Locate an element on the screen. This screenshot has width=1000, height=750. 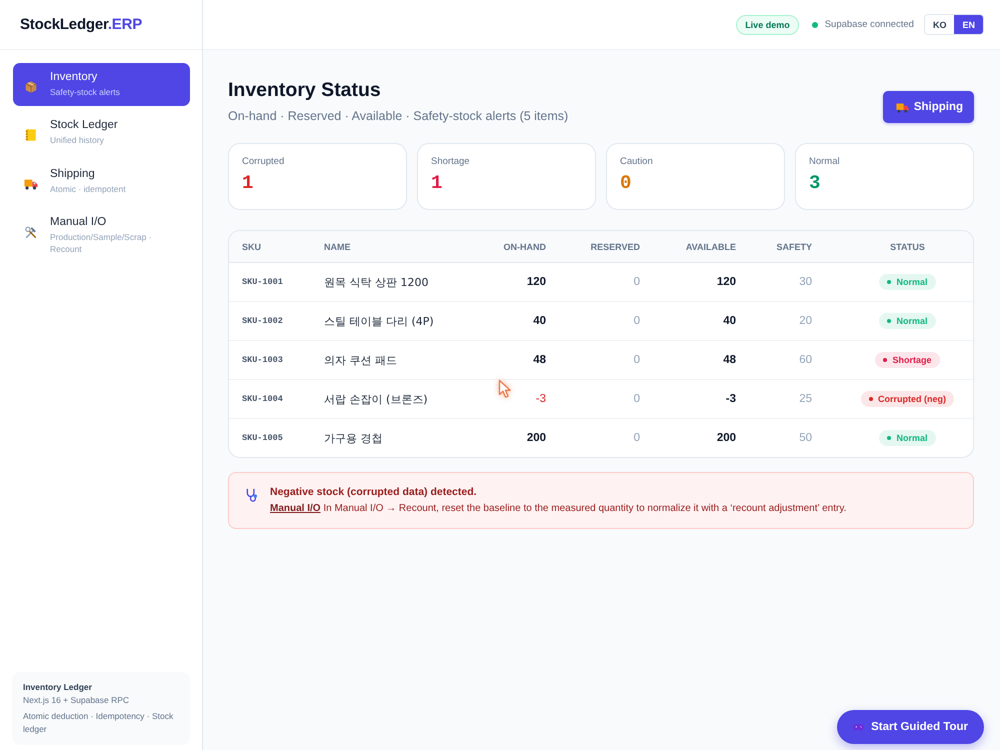
stethoscope-icon is located at coordinates (252, 495).